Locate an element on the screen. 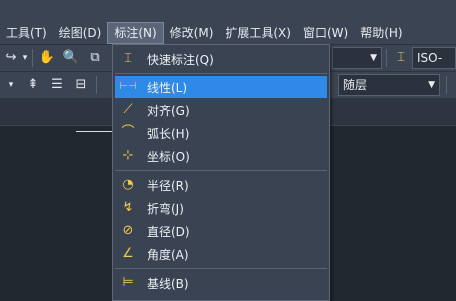  chevron-down-icon: ▾ is located at coordinates (11, 85).